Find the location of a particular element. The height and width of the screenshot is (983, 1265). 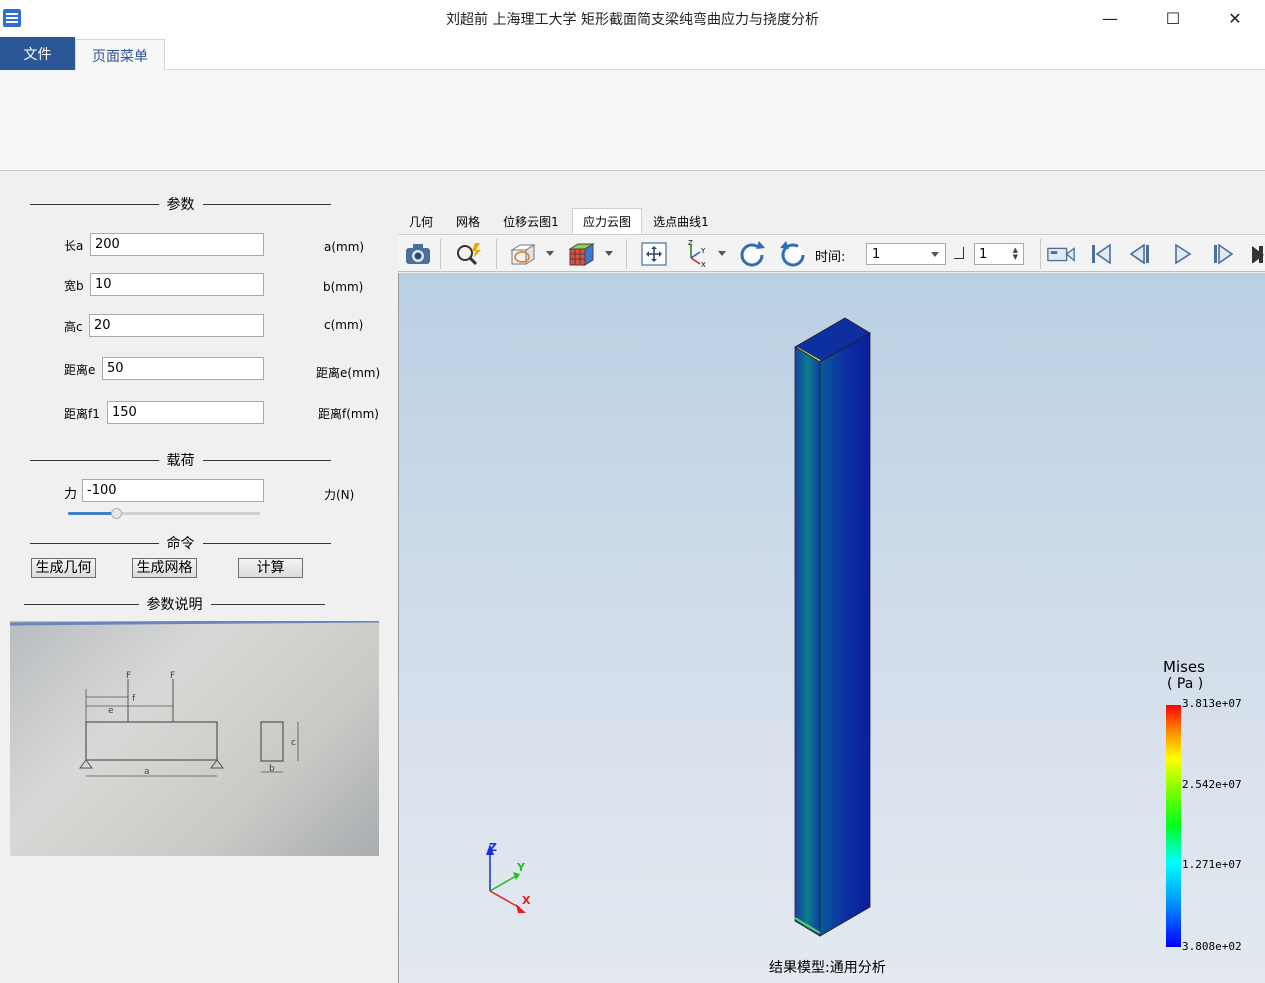

prev-frame-icon is located at coordinates (1140, 254).